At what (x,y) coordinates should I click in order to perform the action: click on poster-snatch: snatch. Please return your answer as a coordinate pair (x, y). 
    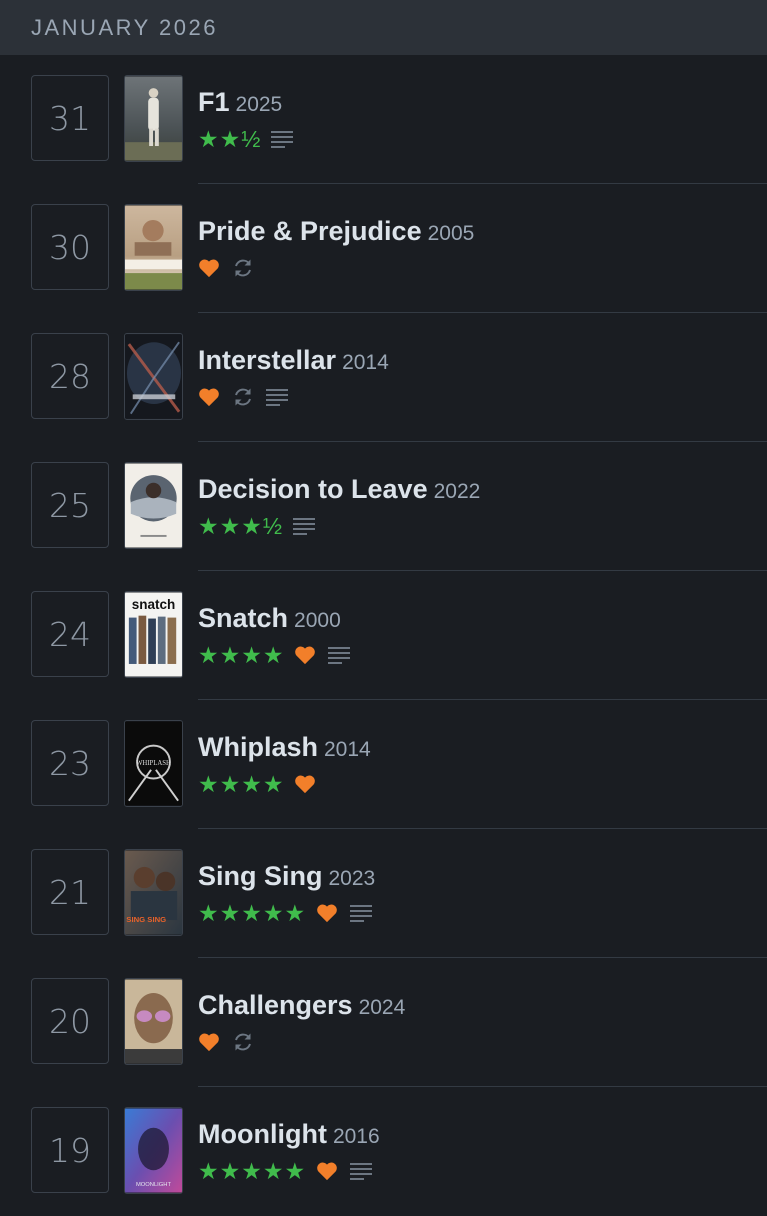
    Looking at the image, I should click on (153, 634).